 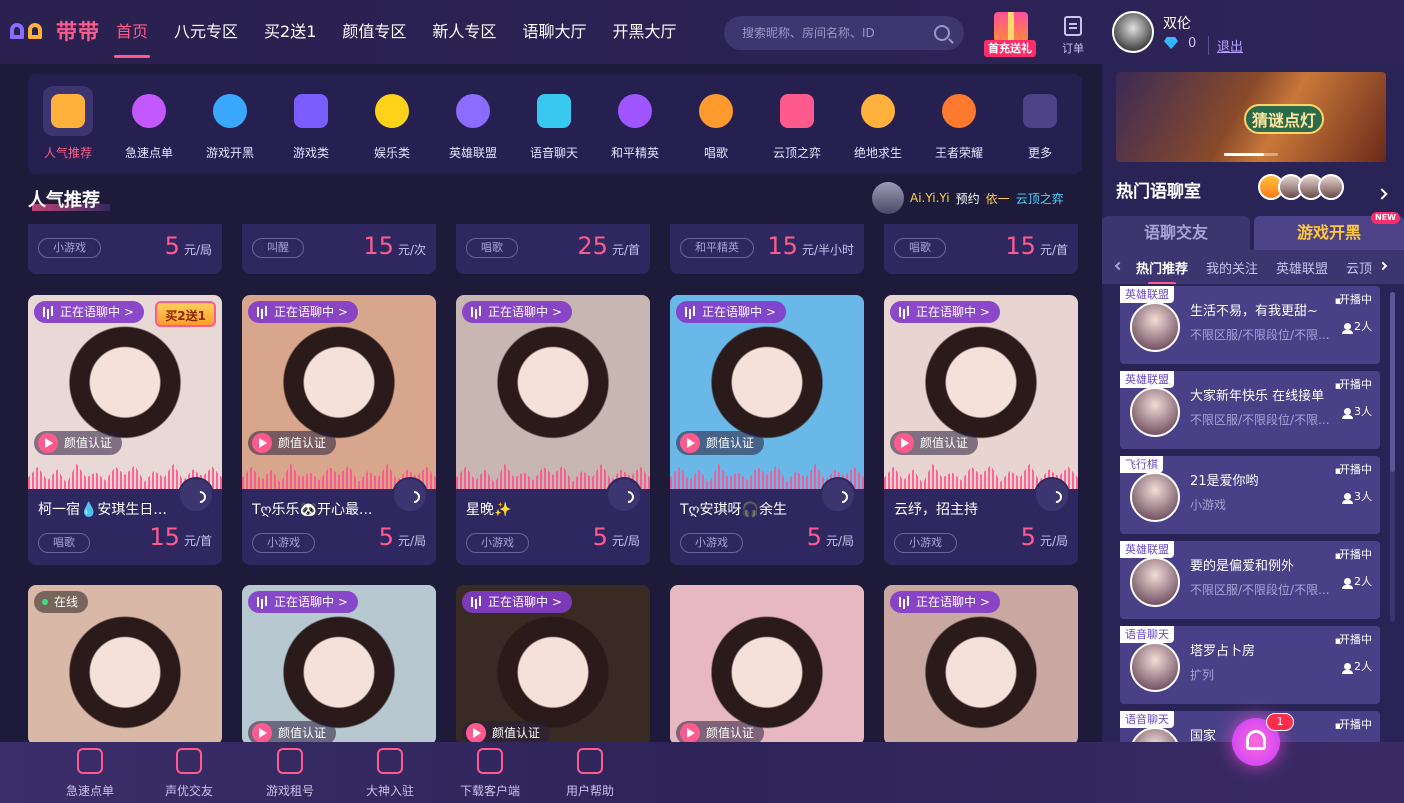 What do you see at coordinates (68, 123) in the screenshot?
I see `category-hexagon-star: 人气推荐` at bounding box center [68, 123].